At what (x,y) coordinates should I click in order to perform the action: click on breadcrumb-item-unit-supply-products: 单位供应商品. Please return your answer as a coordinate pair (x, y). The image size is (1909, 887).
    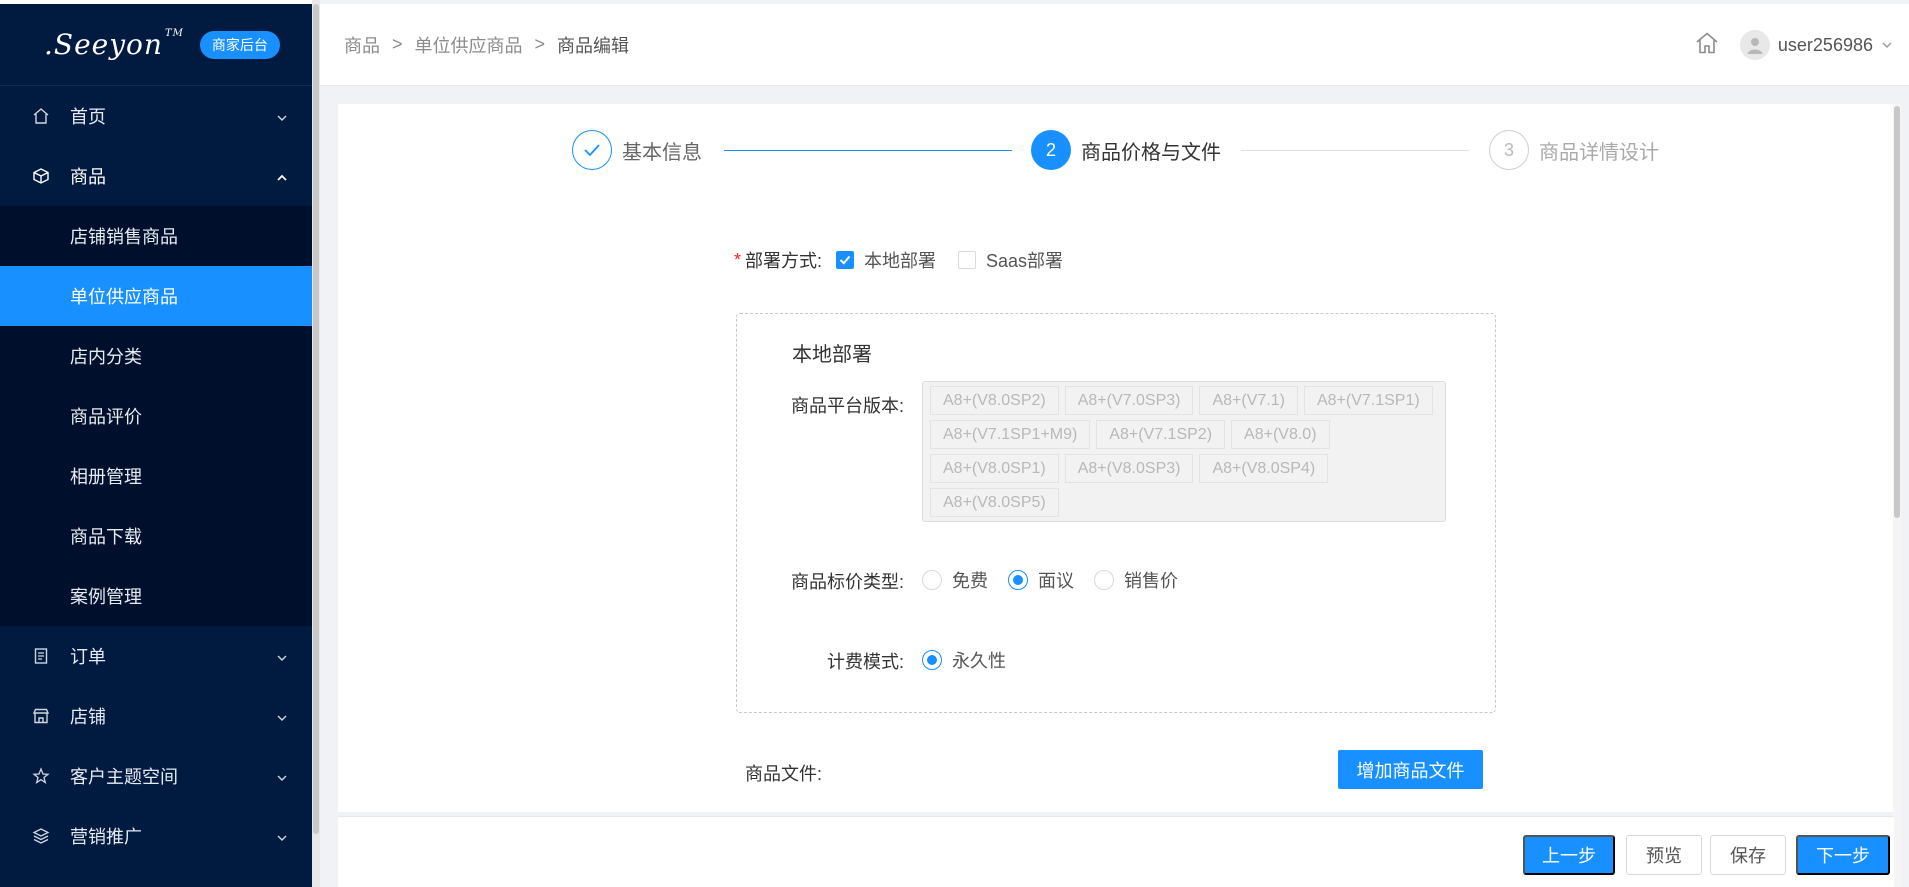
    Looking at the image, I should click on (469, 45).